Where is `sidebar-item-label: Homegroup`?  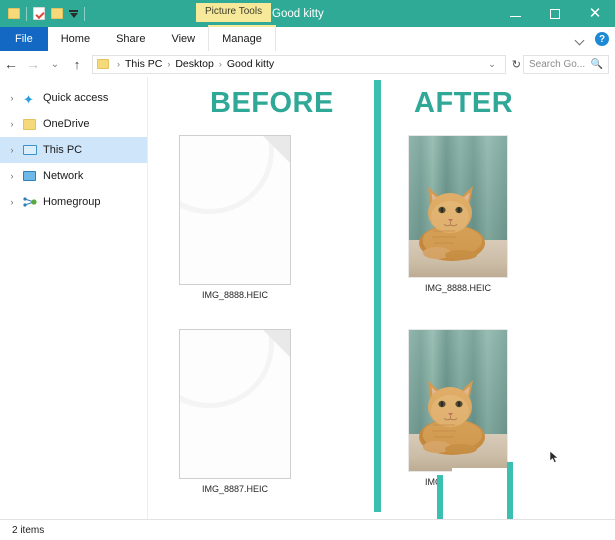
sidebar-item-label: Homegroup is located at coordinates (72, 202).